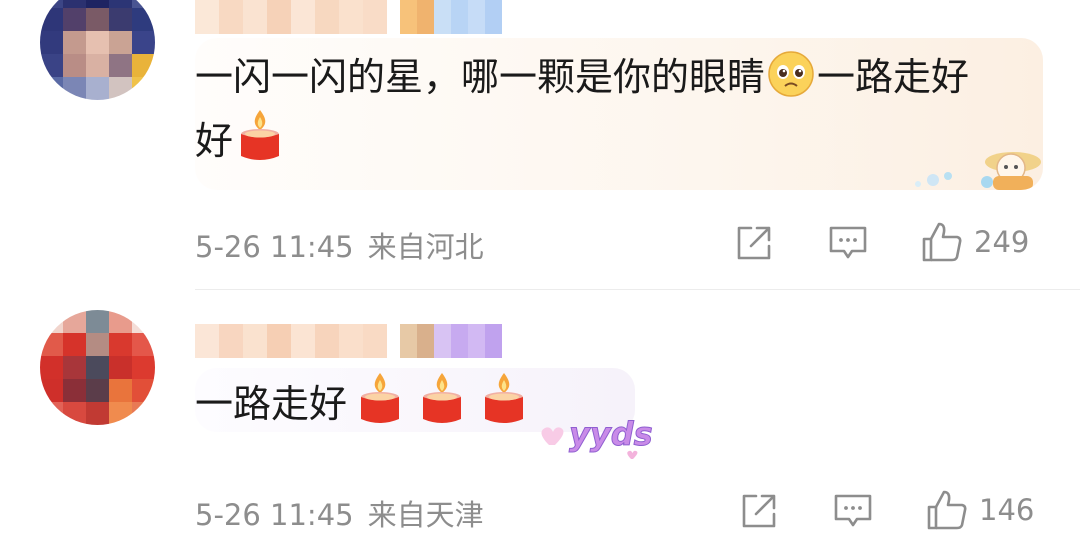 The image size is (1080, 538). I want to click on comment-meta: 5-26 11:45 来自天津, so click(339, 513).